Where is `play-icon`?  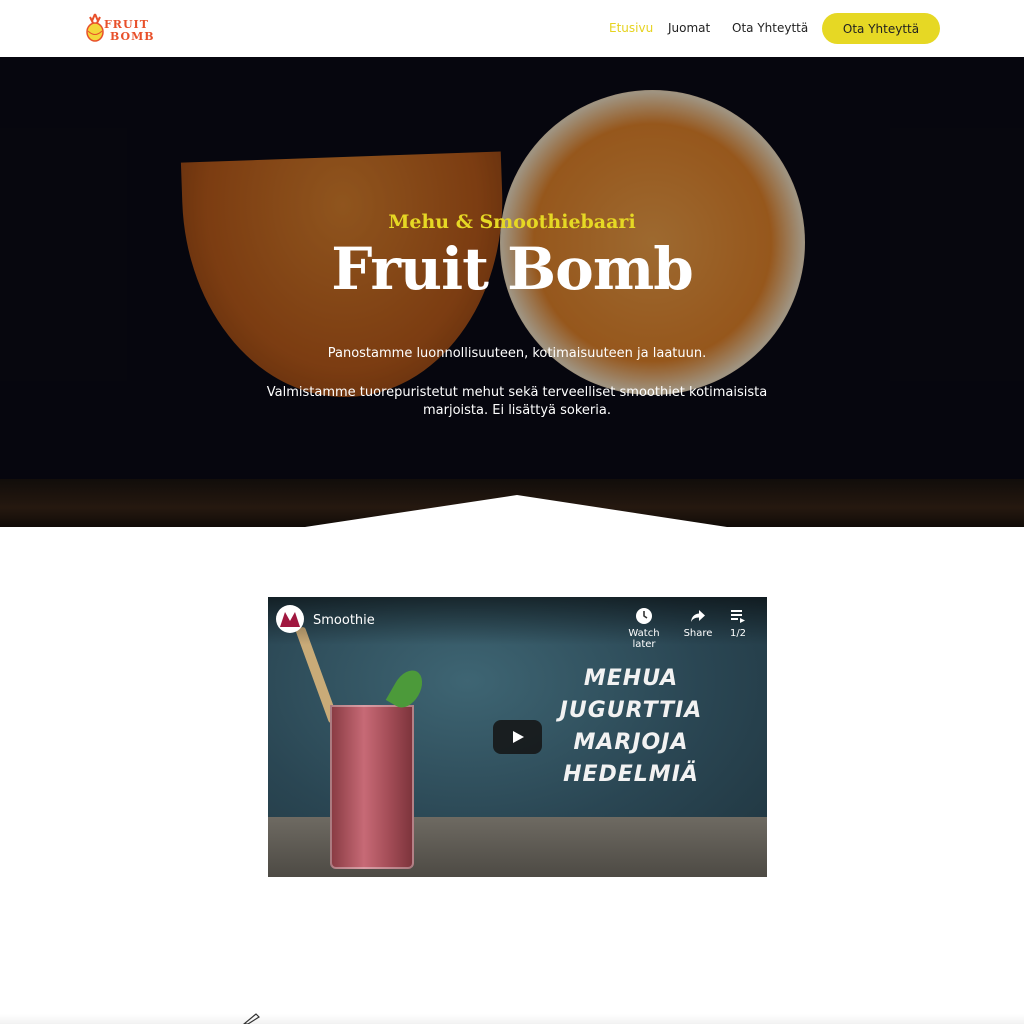 play-icon is located at coordinates (518, 737).